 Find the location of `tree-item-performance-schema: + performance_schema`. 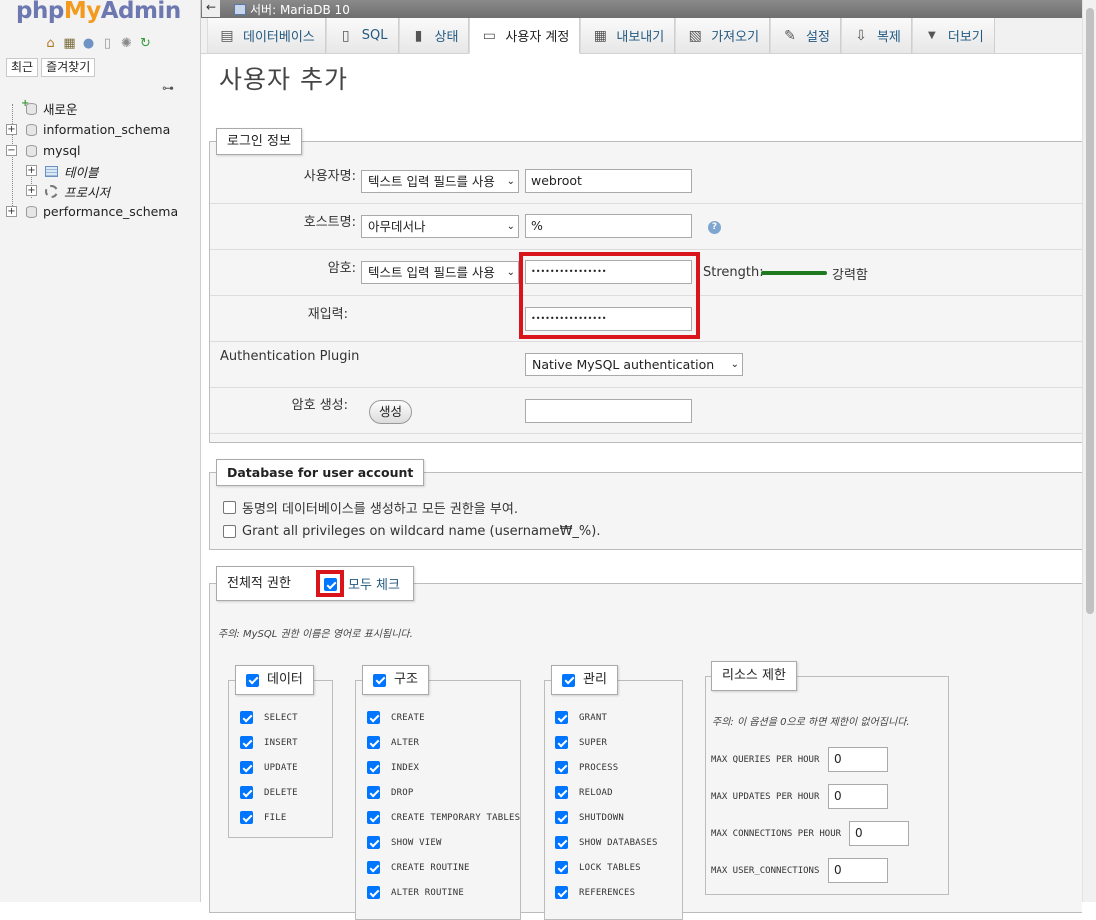

tree-item-performance-schema: + performance_schema is located at coordinates (100, 211).